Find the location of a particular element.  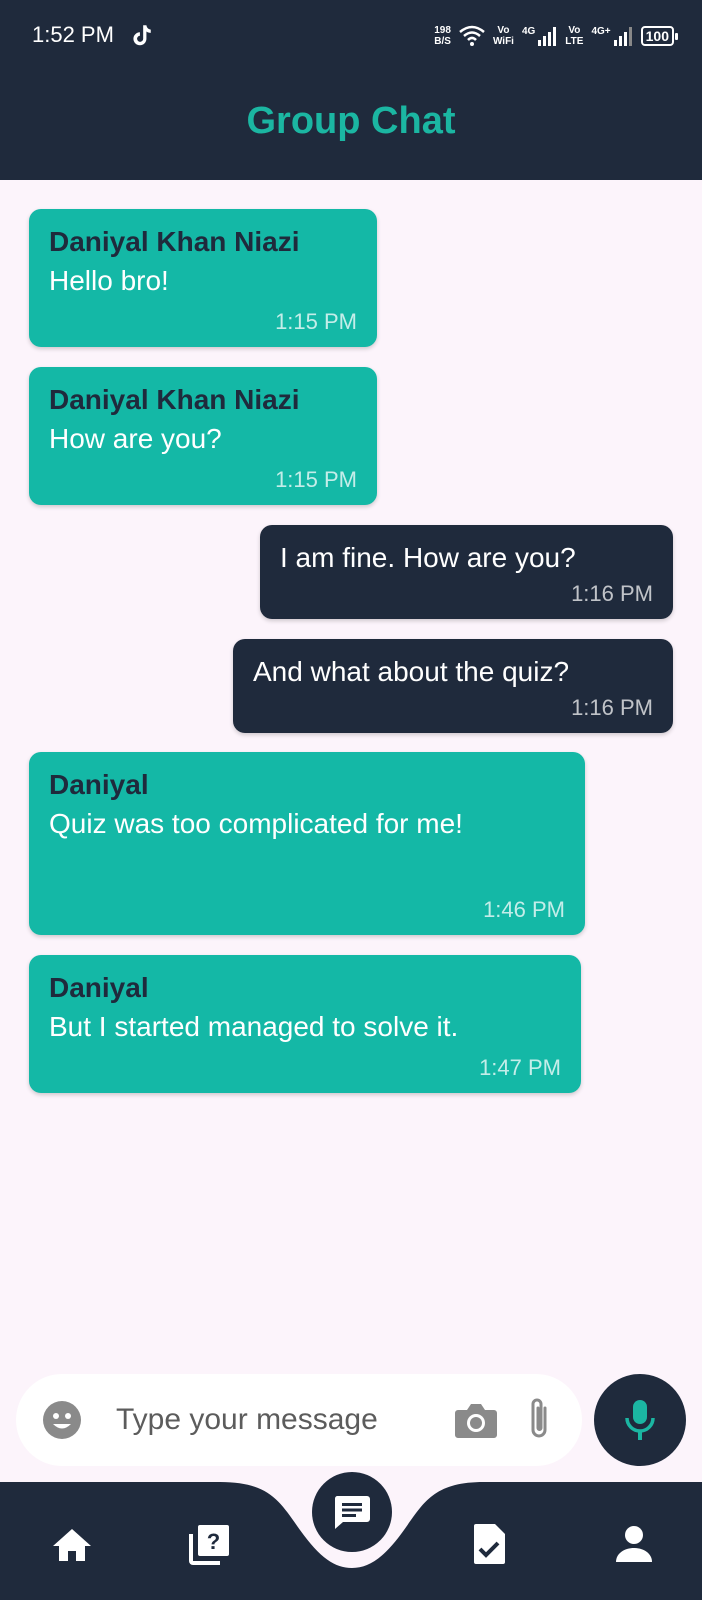

message-bubble-outgoing: I am fine. How are you? 1:16 PM is located at coordinates (466, 572).